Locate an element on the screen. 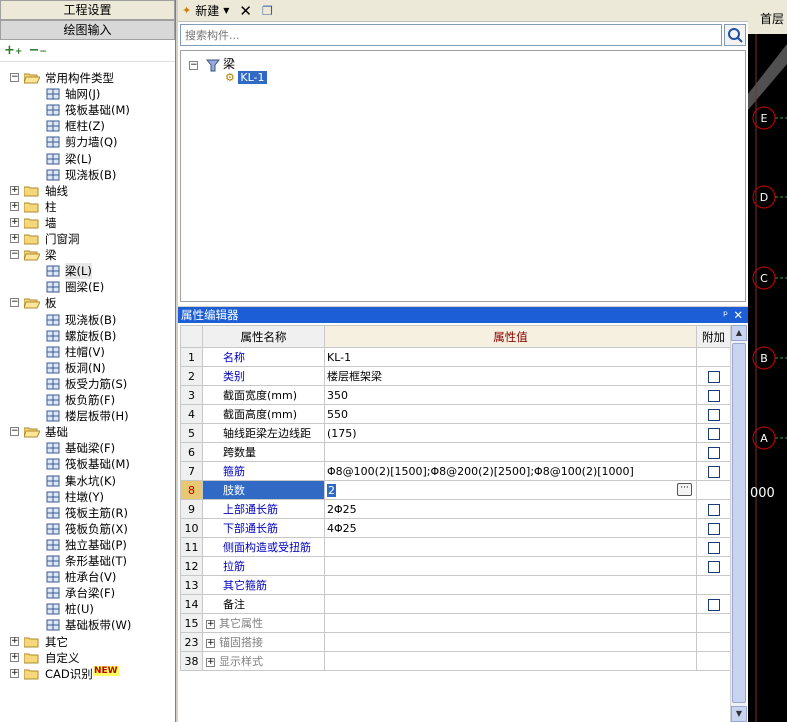 The height and width of the screenshot is (722, 787). tree-folder: + 轴线 is located at coordinates (87, 191).